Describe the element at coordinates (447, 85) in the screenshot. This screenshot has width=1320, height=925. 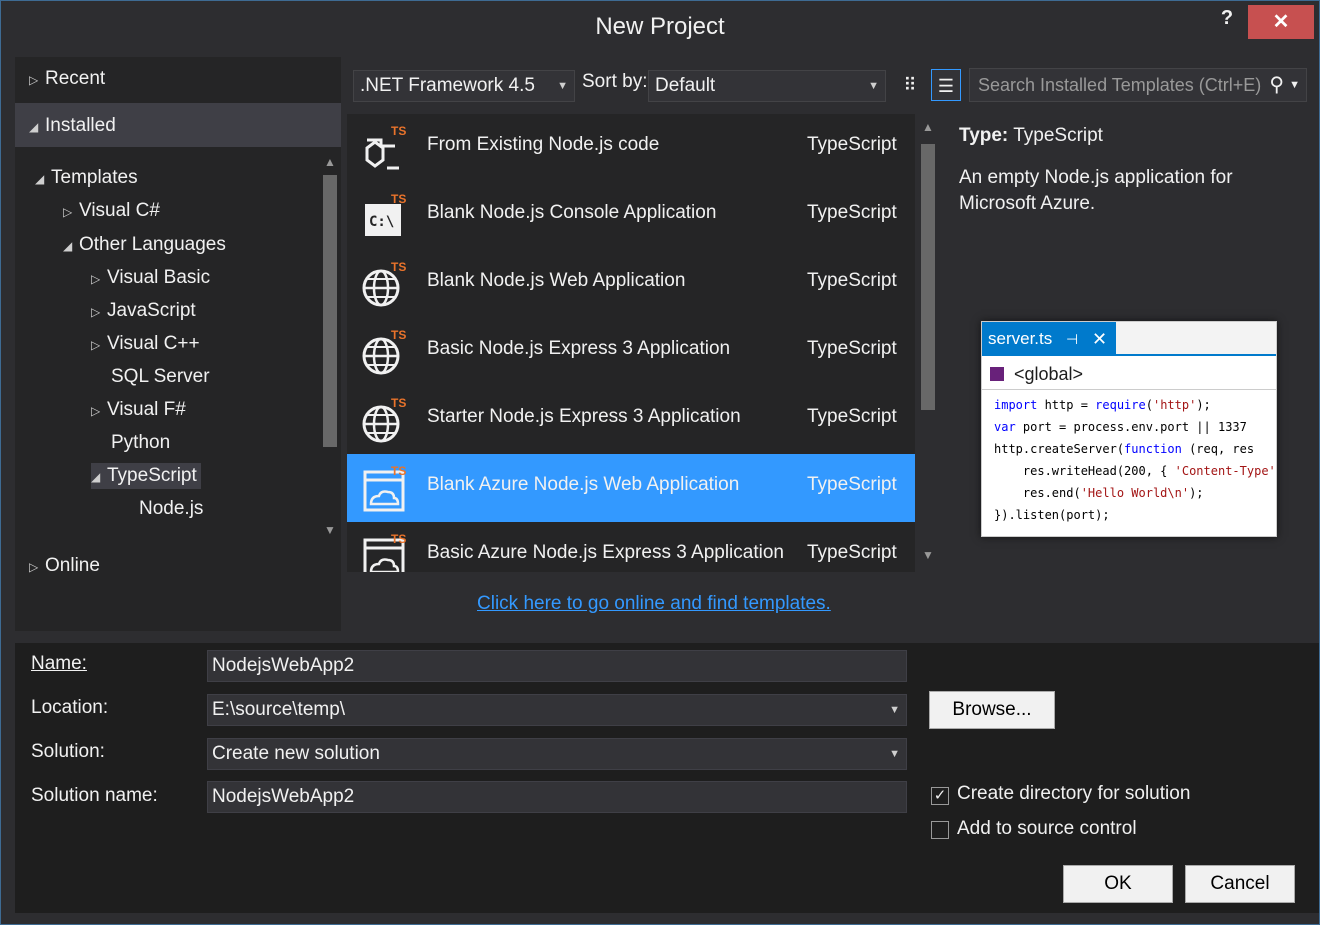
I see `framework-value: .NET Framework 4.5` at that location.